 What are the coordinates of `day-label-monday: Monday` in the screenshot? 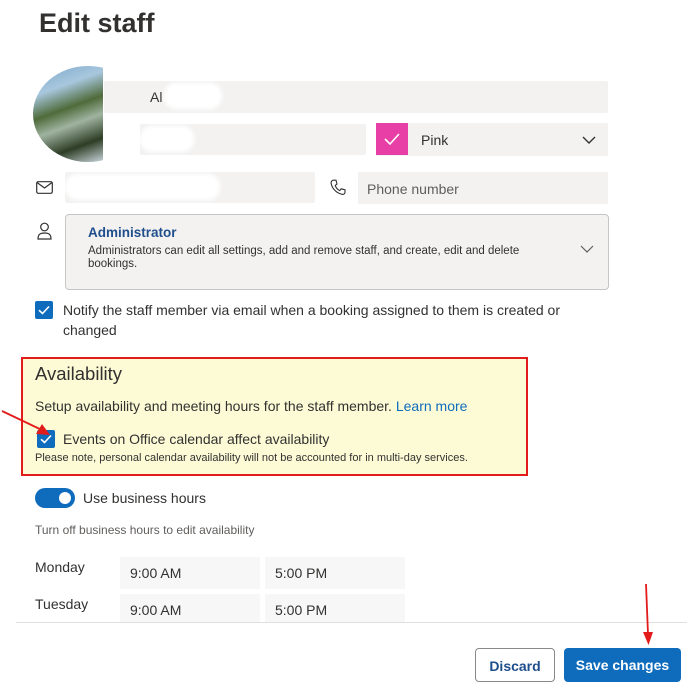 It's located at (60, 567).